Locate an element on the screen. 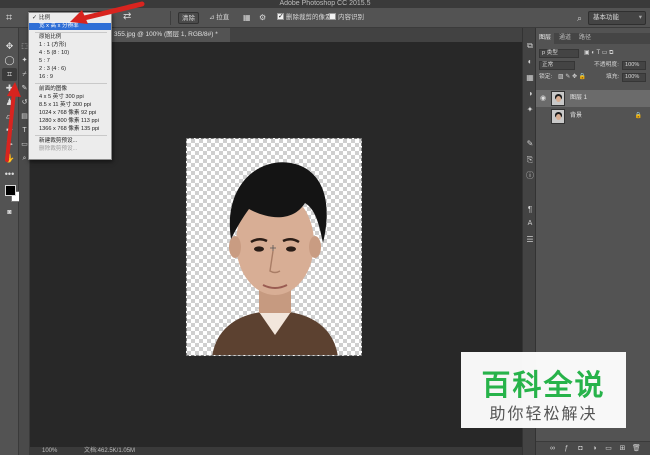  layers-footer: ∞ ƒ ◘ ◑ ▭ ⊞ 🗑 is located at coordinates (593, 448).